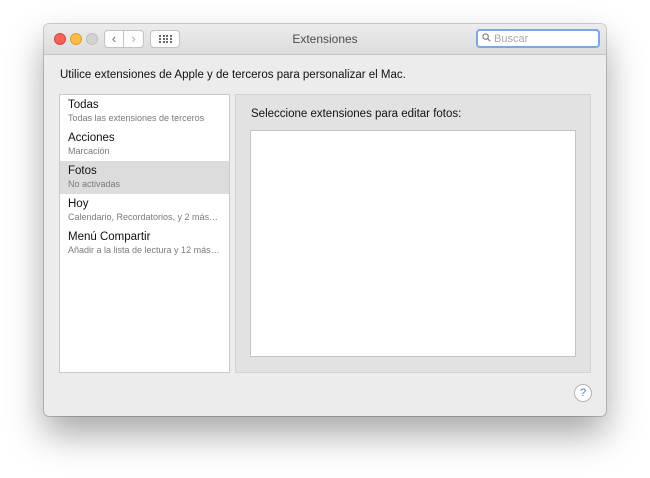 This screenshot has width=650, height=478. I want to click on title-bar: ‹ › Extensiones, so click(325, 39).